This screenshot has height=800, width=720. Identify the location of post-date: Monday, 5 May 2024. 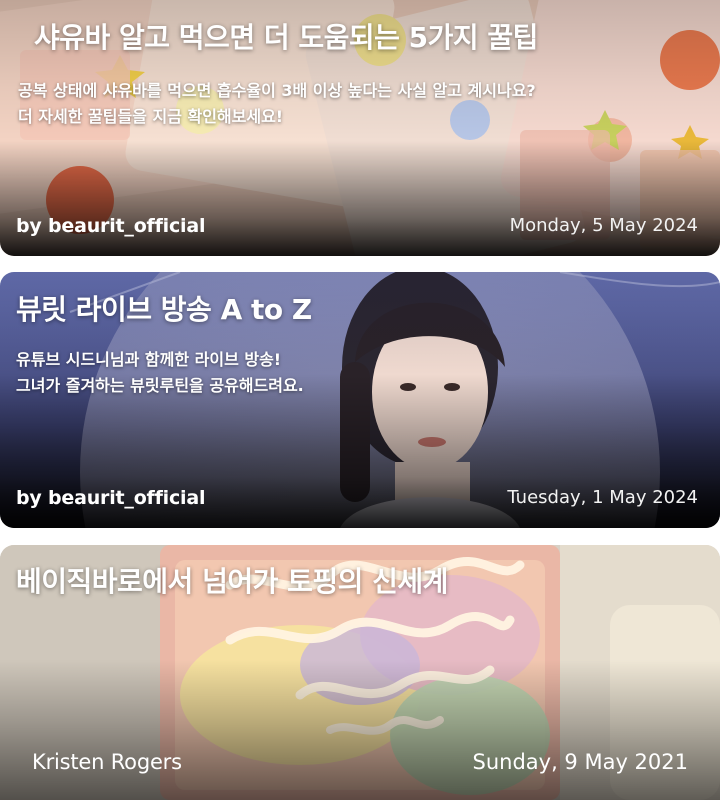
(603, 225).